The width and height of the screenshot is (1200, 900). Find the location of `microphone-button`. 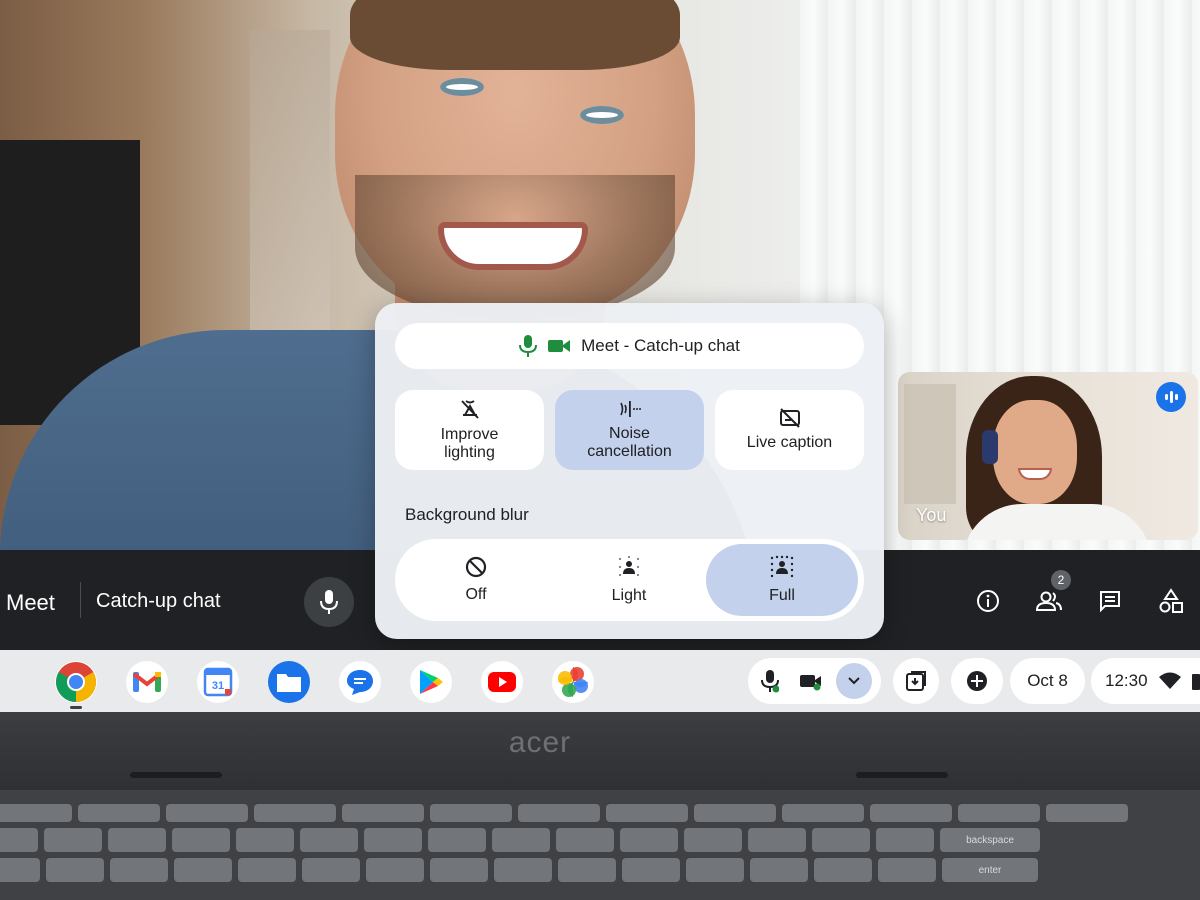

microphone-button is located at coordinates (329, 602).